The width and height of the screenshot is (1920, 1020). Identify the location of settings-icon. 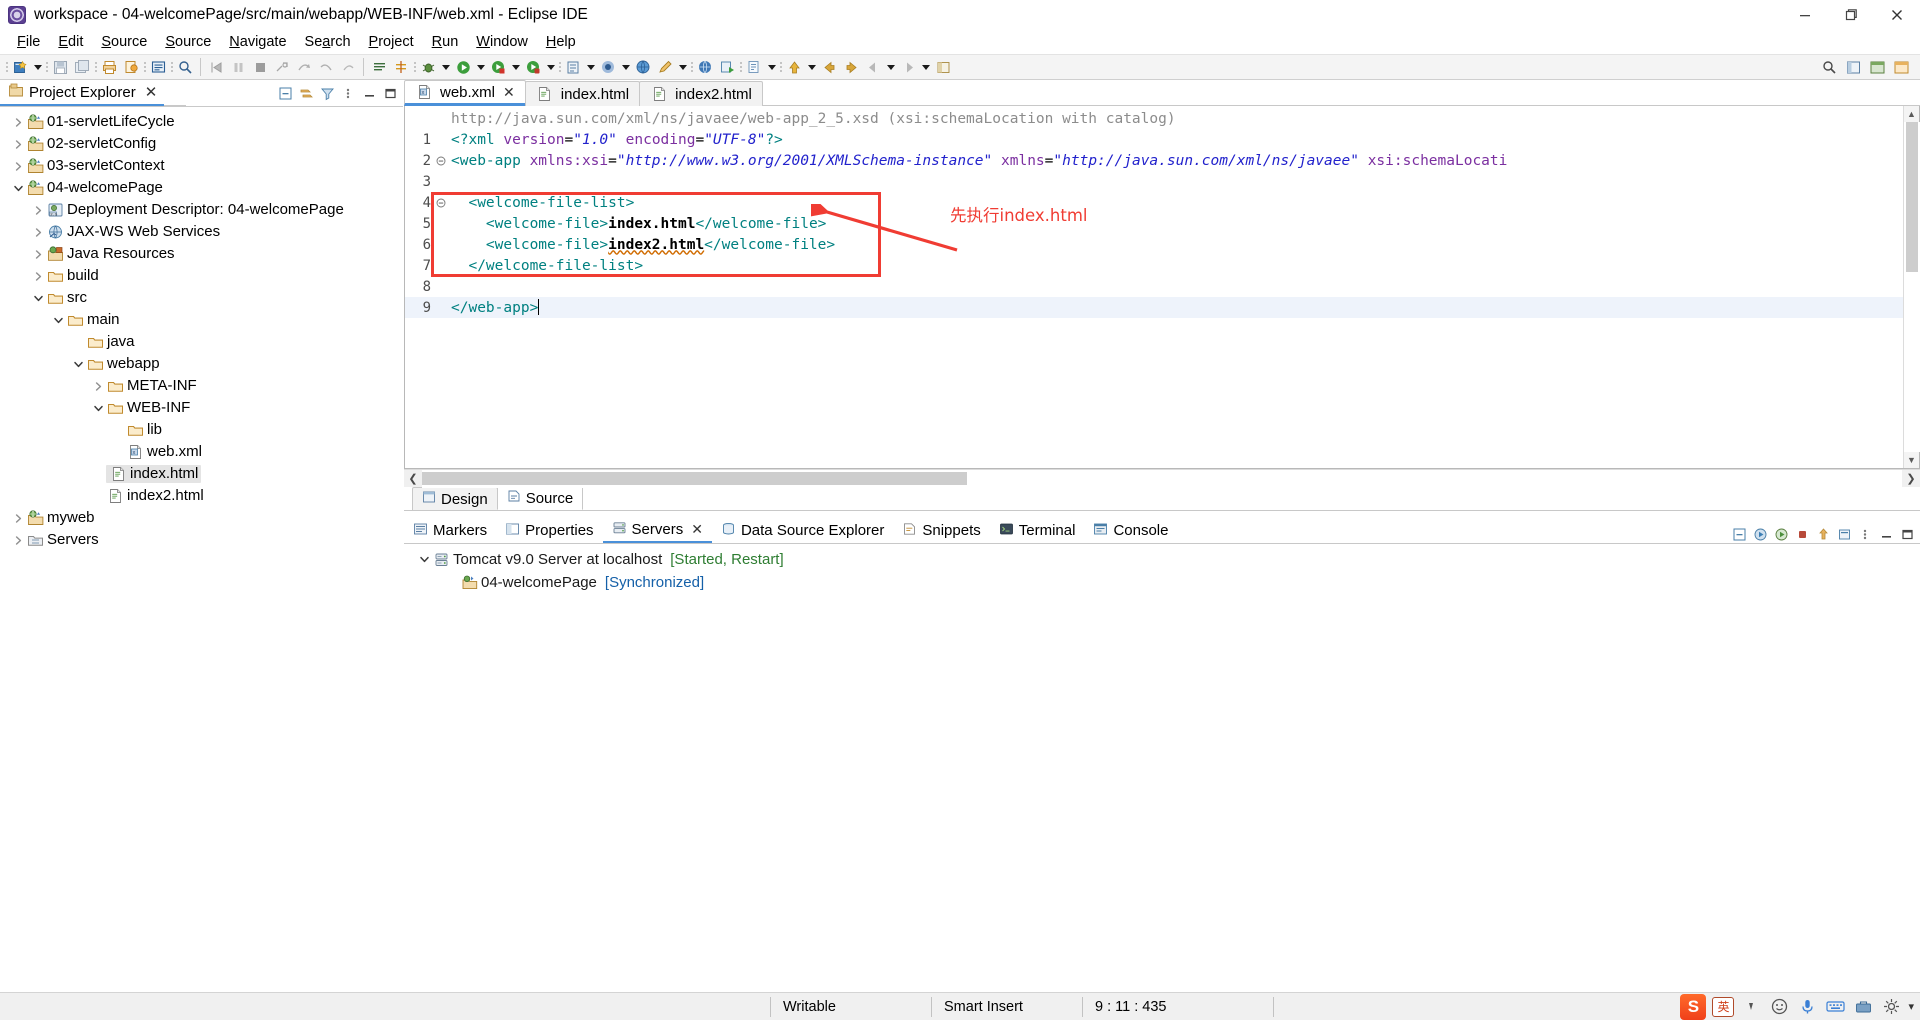
(1891, 1007).